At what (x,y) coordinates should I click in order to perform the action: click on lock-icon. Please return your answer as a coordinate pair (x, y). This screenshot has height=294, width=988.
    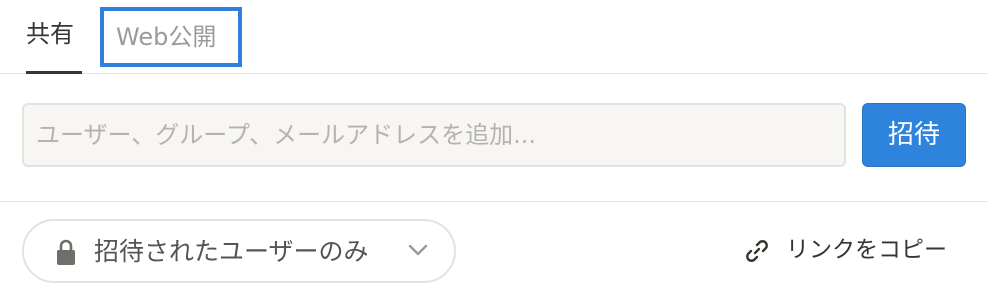
    Looking at the image, I should click on (66, 252).